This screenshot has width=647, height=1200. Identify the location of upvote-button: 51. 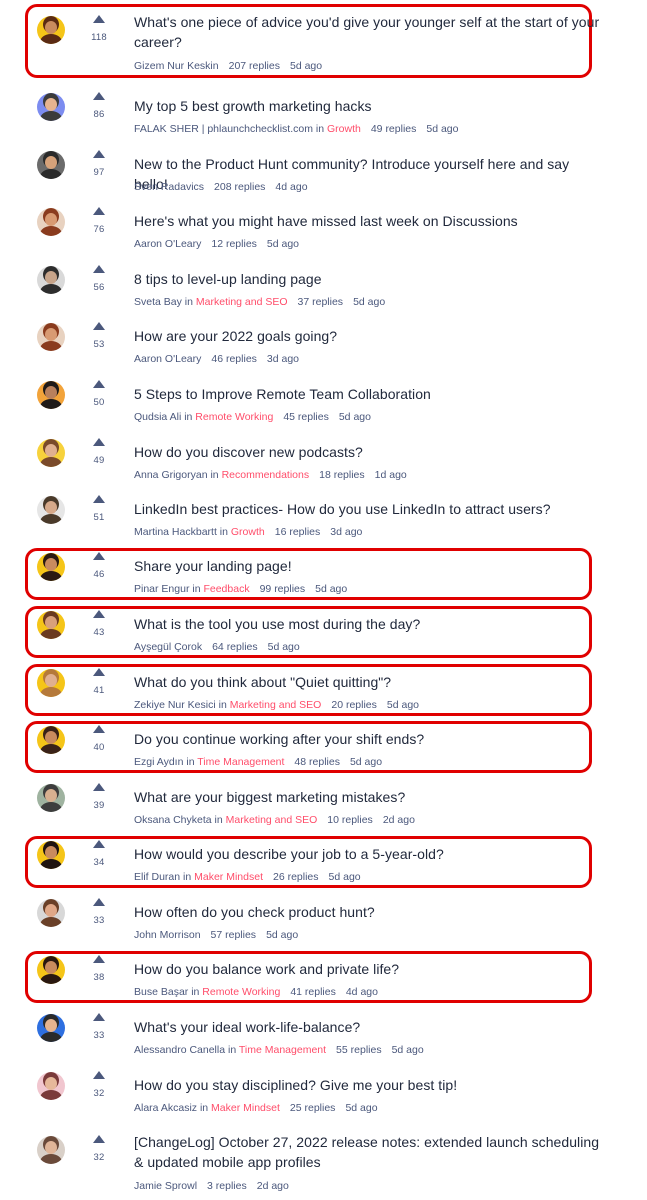
(99, 509).